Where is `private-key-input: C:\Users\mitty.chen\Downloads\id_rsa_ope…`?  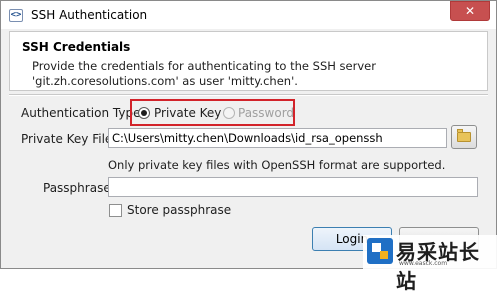 private-key-input: C:\Users\mitty.chen\Downloads\id_rsa_ope… is located at coordinates (277, 138).